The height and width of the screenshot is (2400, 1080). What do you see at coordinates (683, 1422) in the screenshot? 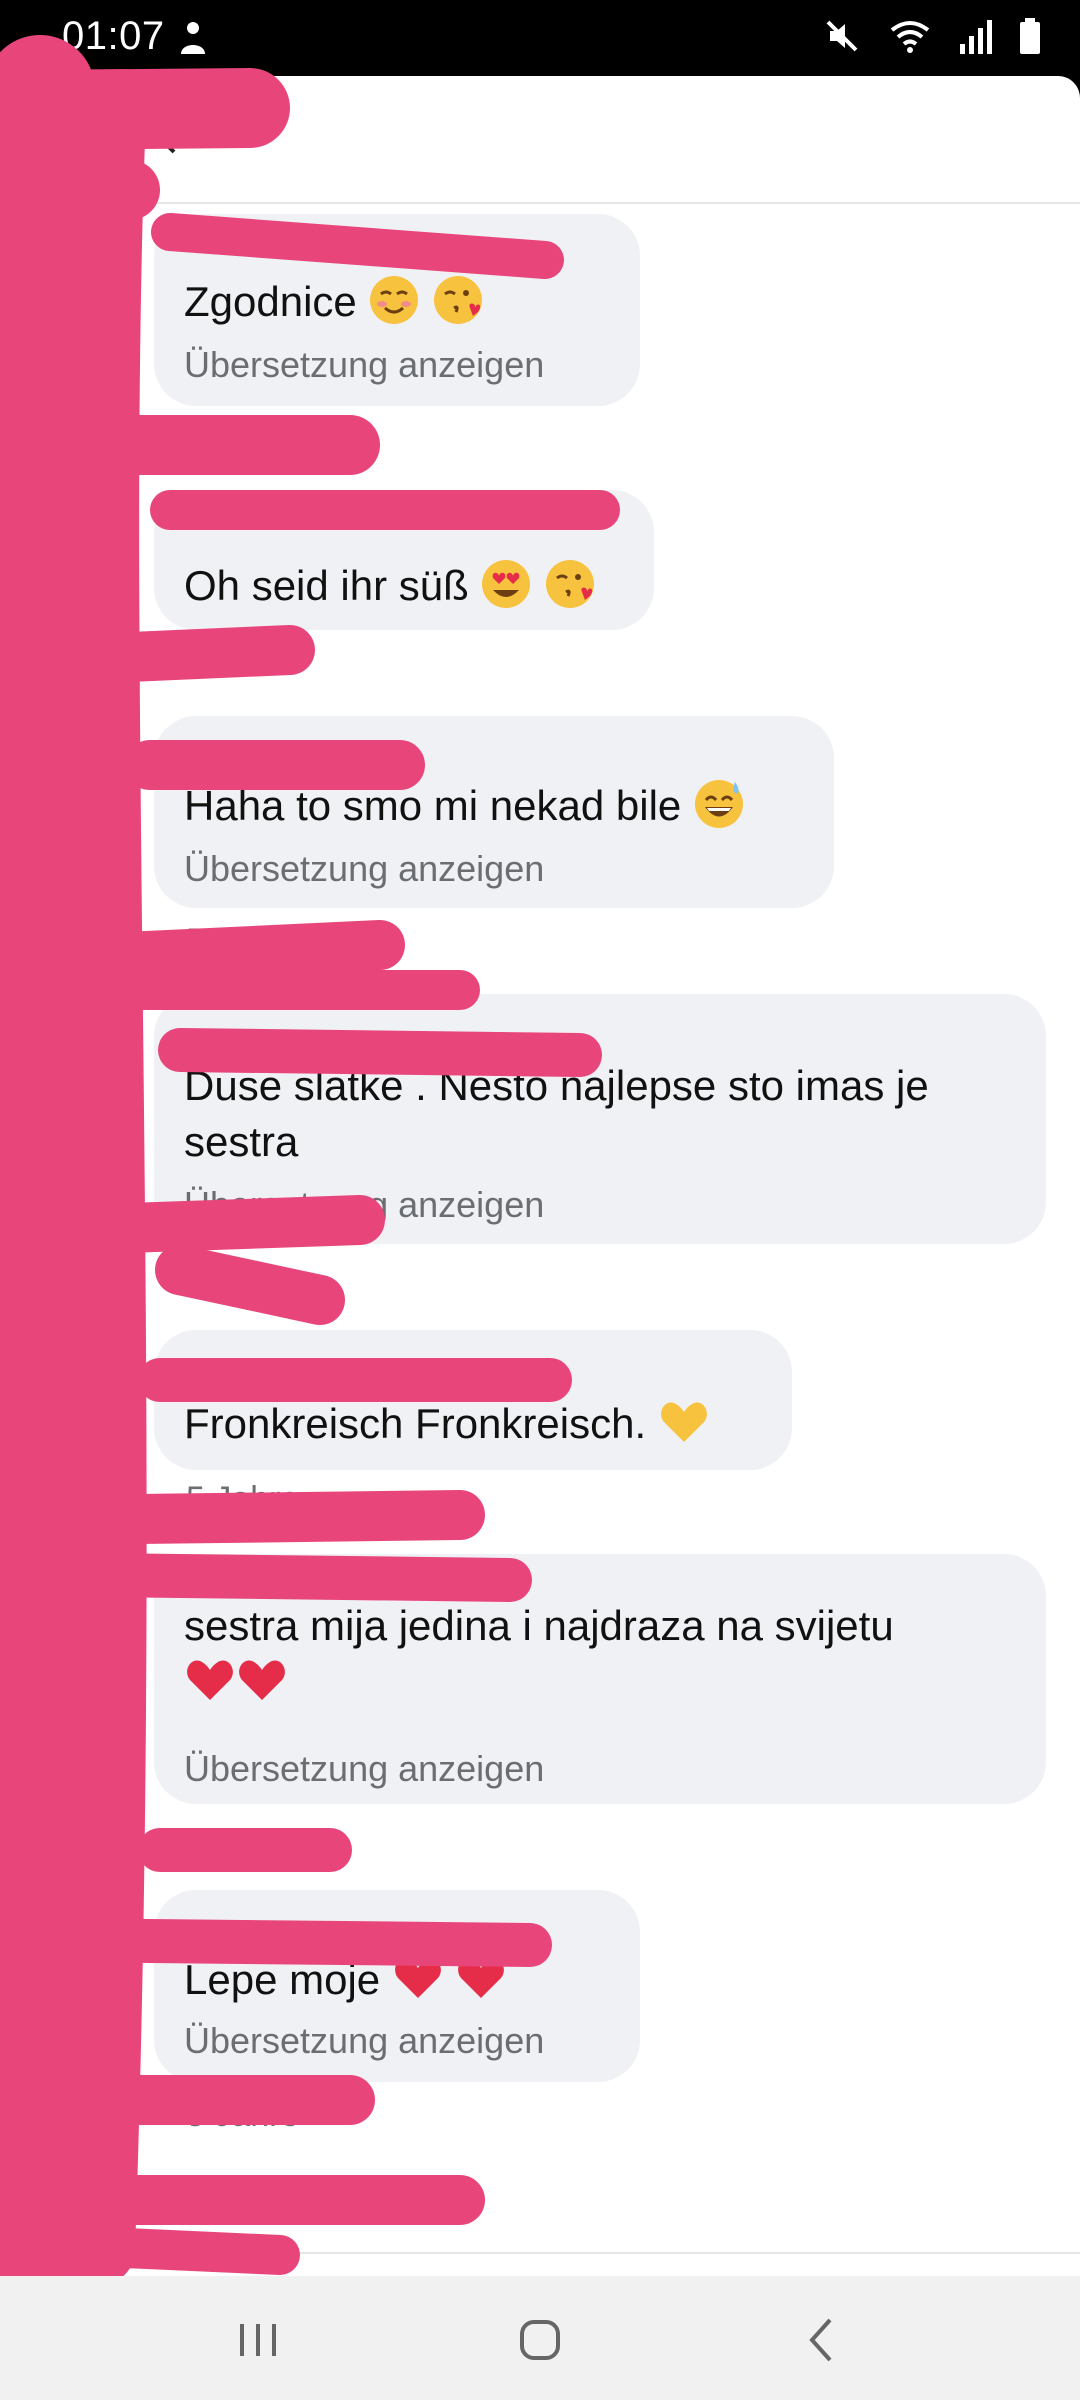
I see `yellow-heart-emoji` at bounding box center [683, 1422].